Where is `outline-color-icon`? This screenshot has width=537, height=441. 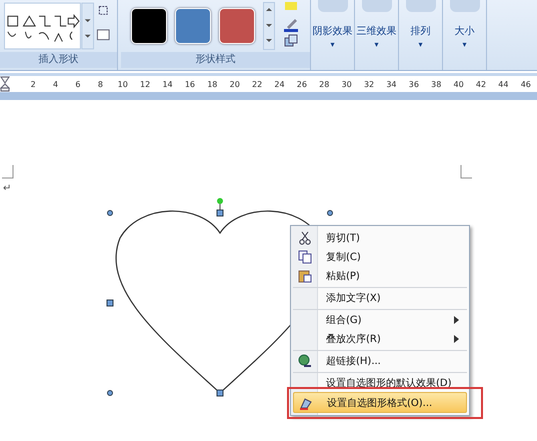 outline-color-icon is located at coordinates (292, 25).